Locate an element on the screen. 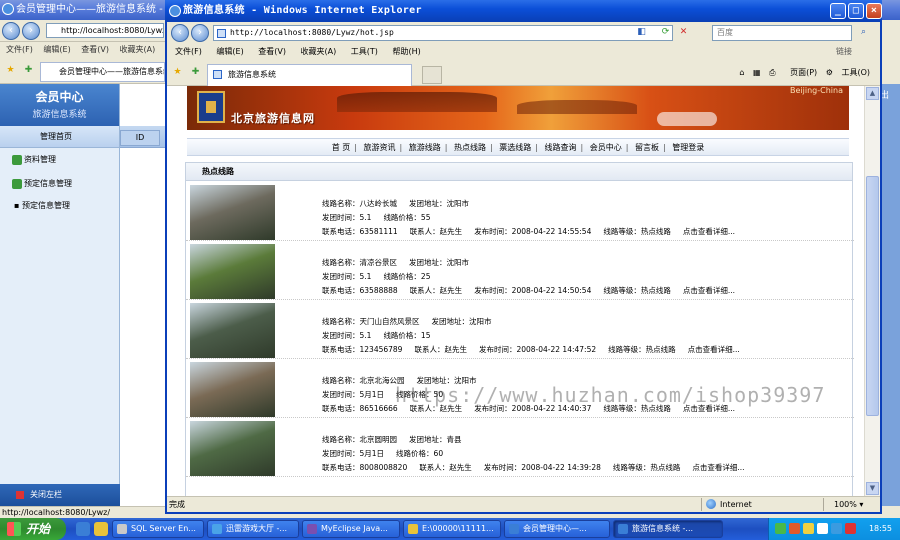 This screenshot has height=540, width=900. scroll-down-icon: ▼ is located at coordinates (872, 488).